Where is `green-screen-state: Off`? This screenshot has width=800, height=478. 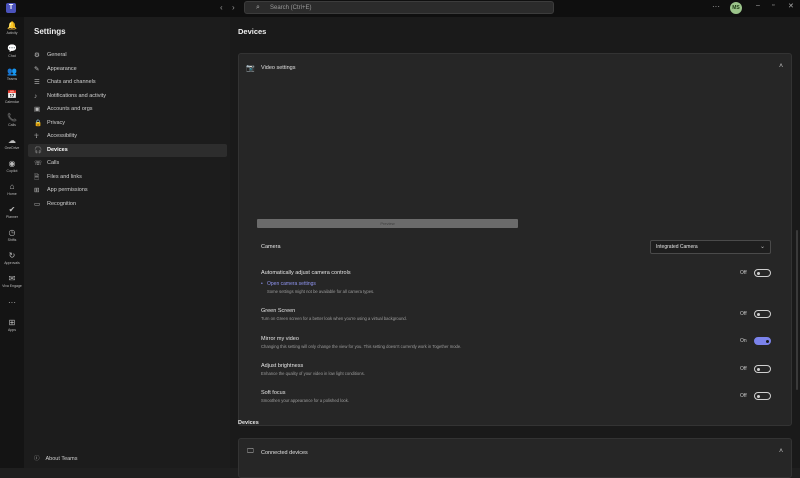 green-screen-state: Off is located at coordinates (743, 314).